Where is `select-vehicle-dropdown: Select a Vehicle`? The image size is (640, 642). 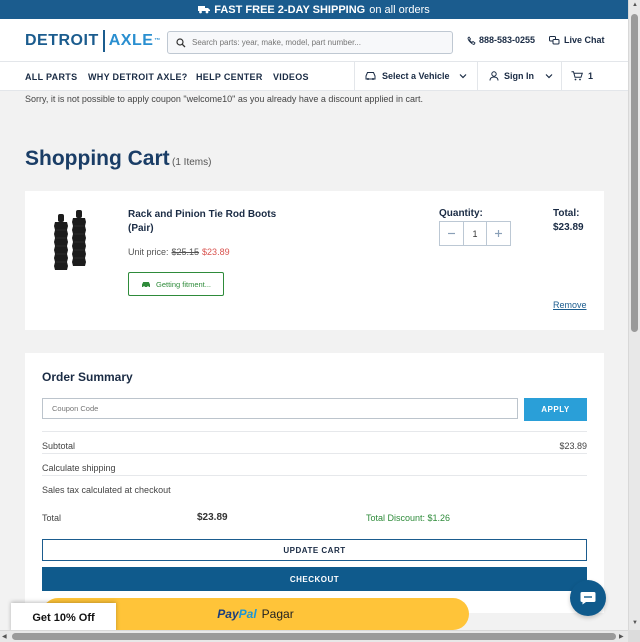 select-vehicle-dropdown: Select a Vehicle is located at coordinates (415, 76).